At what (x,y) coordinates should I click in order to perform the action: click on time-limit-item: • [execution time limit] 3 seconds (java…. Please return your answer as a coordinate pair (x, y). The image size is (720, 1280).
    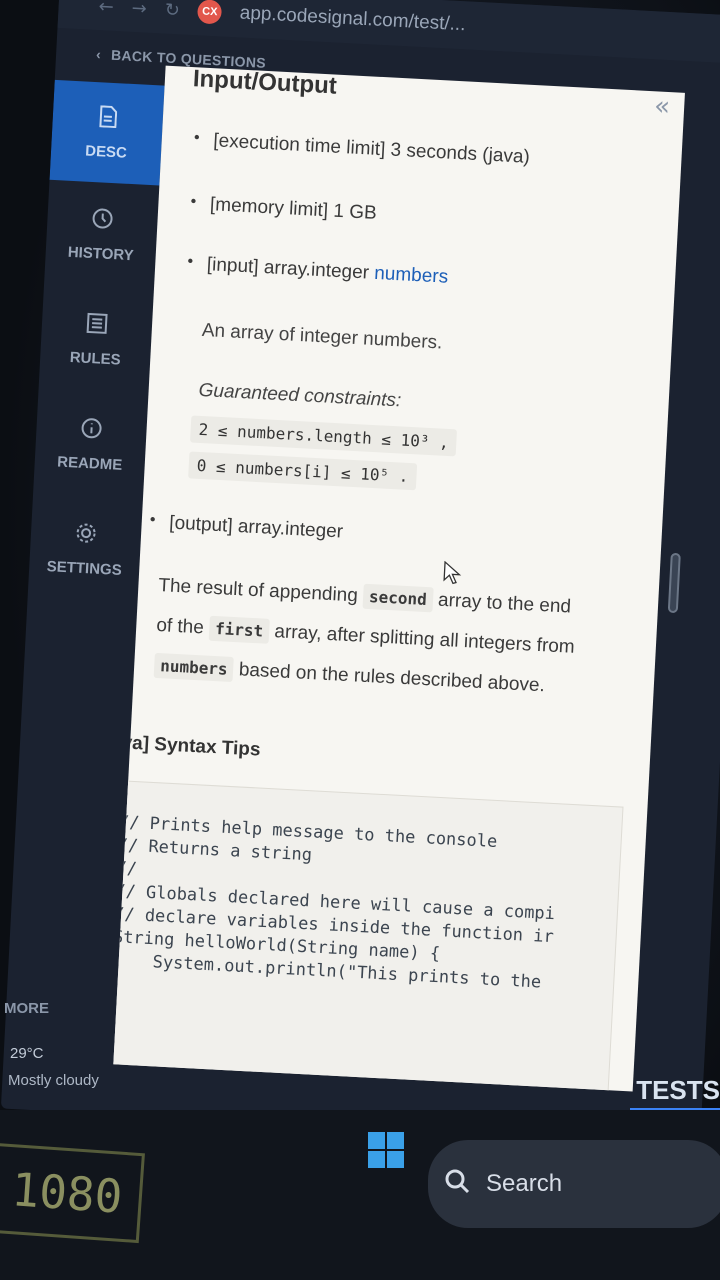
    Looking at the image, I should click on (362, 148).